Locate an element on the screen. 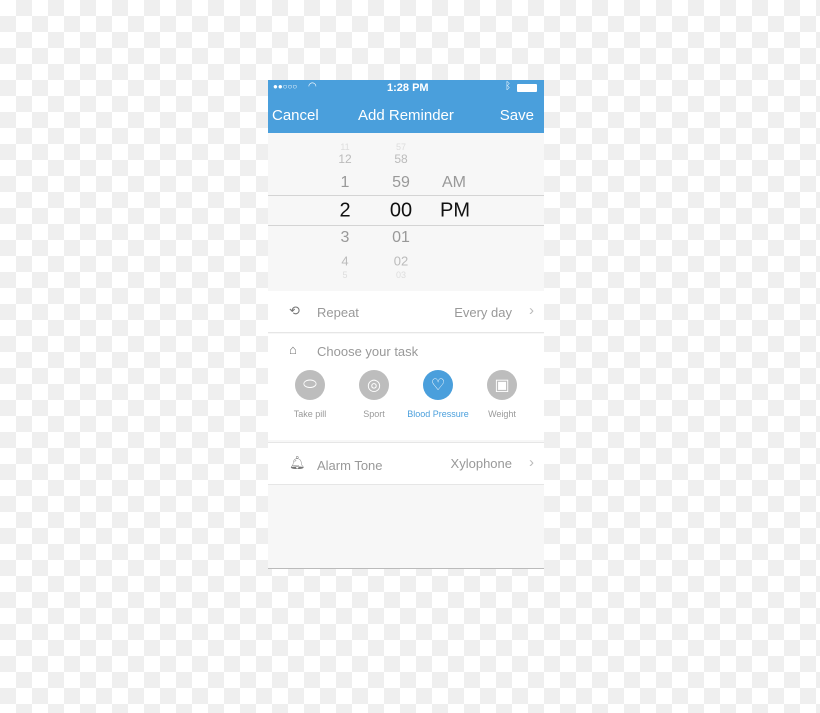  minute-option: 01 is located at coordinates (401, 238).